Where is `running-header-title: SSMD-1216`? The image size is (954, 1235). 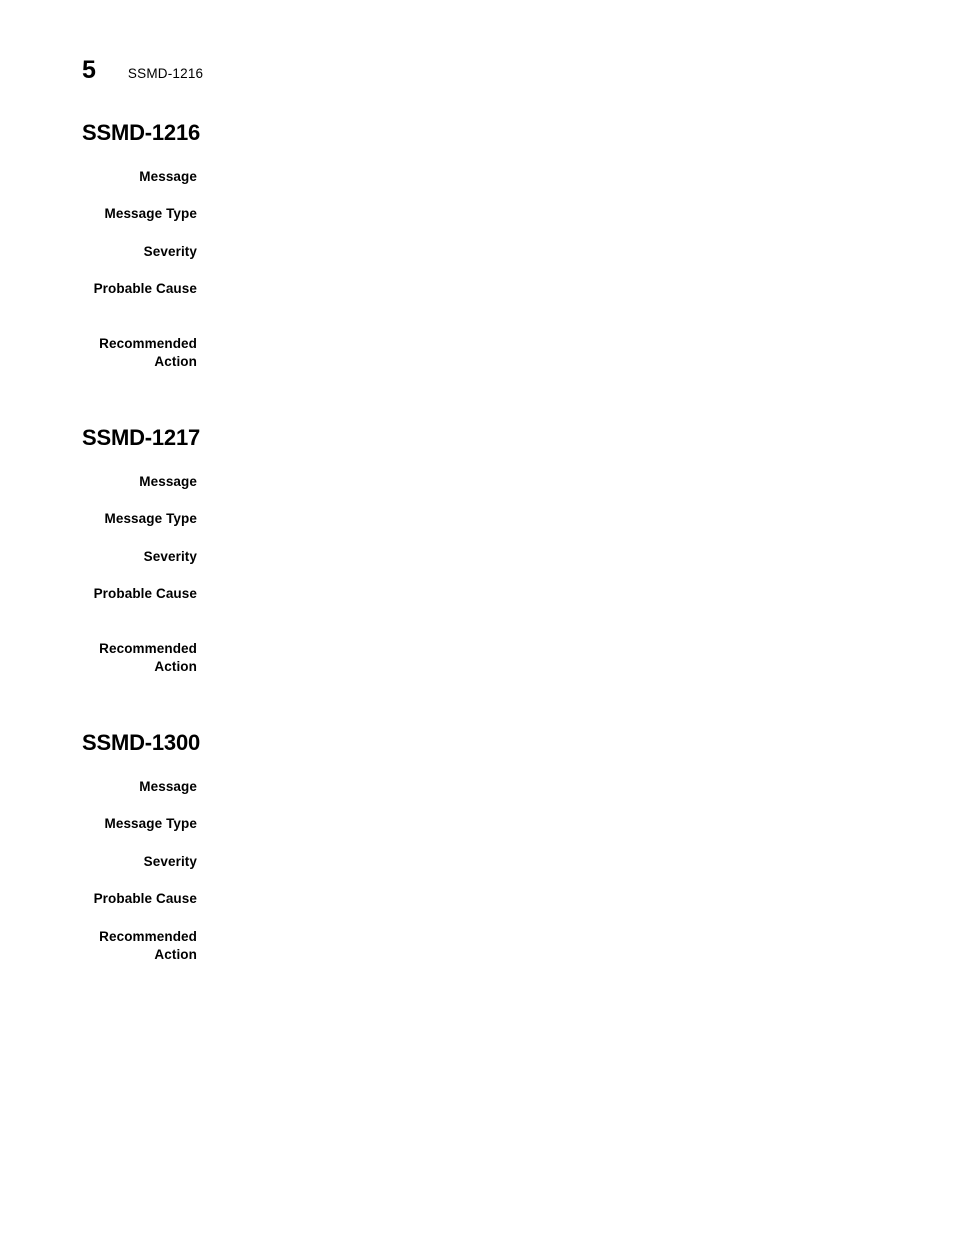 running-header-title: SSMD-1216 is located at coordinates (165, 73).